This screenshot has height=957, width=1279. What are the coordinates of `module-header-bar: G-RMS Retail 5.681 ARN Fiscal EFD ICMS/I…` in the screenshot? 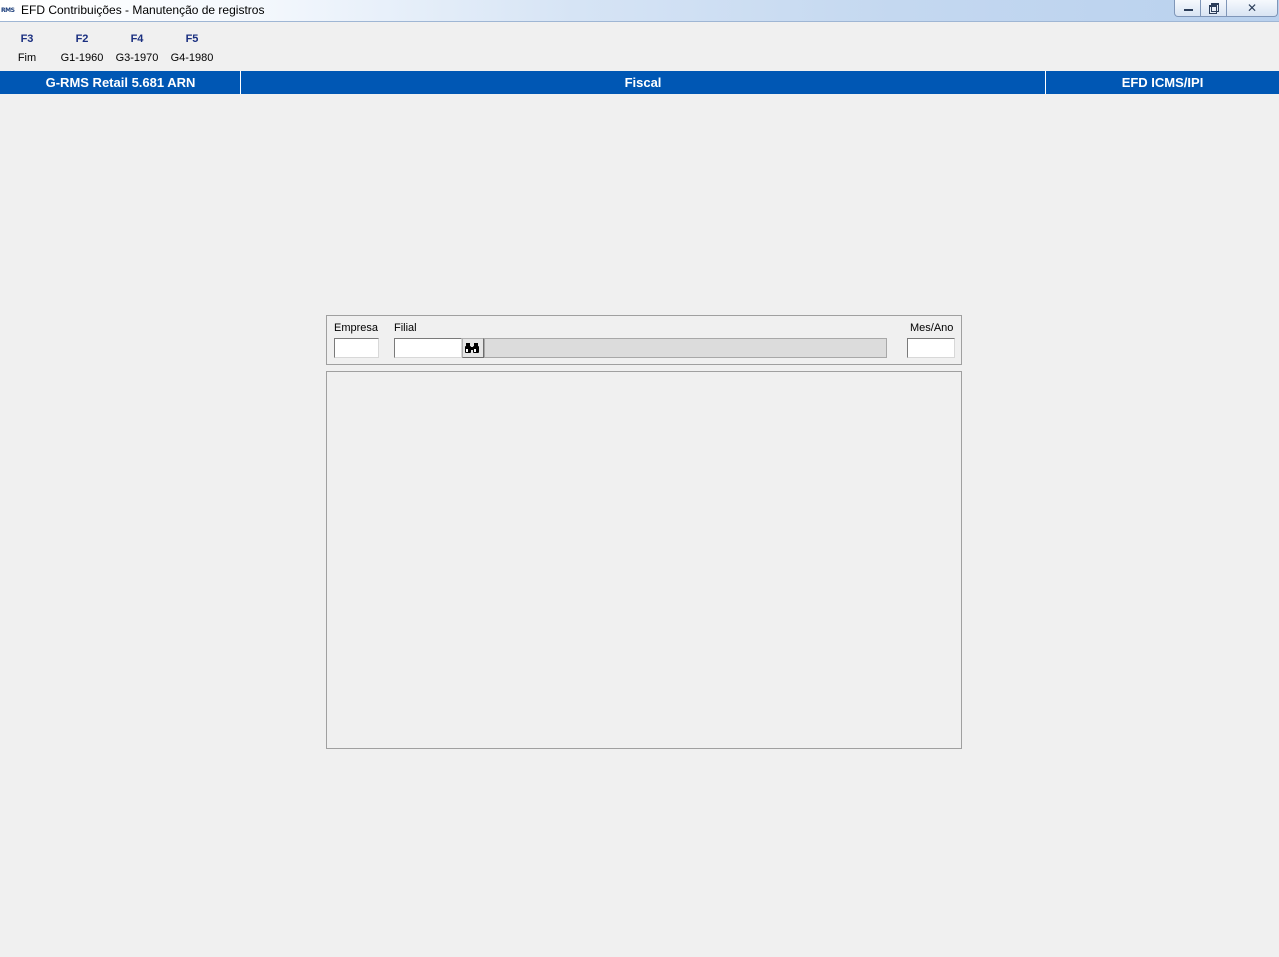 It's located at (639, 82).